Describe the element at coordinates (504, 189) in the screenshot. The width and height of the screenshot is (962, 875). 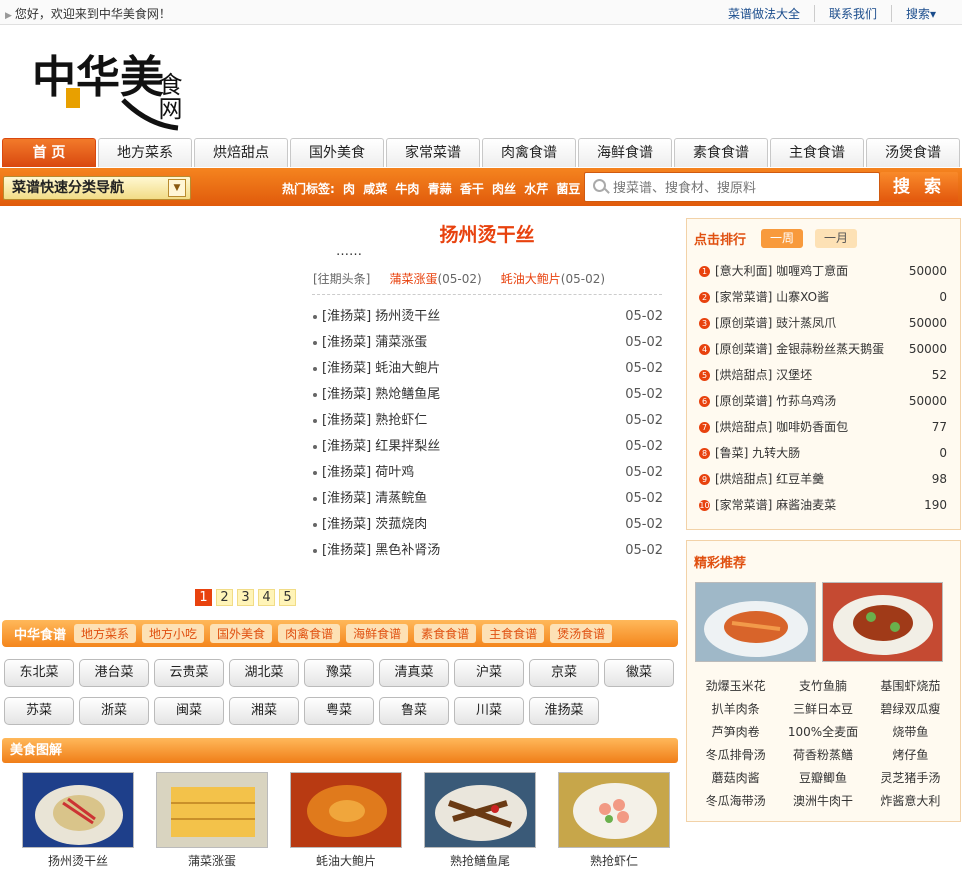
I see `hot-tag: 肉丝` at that location.